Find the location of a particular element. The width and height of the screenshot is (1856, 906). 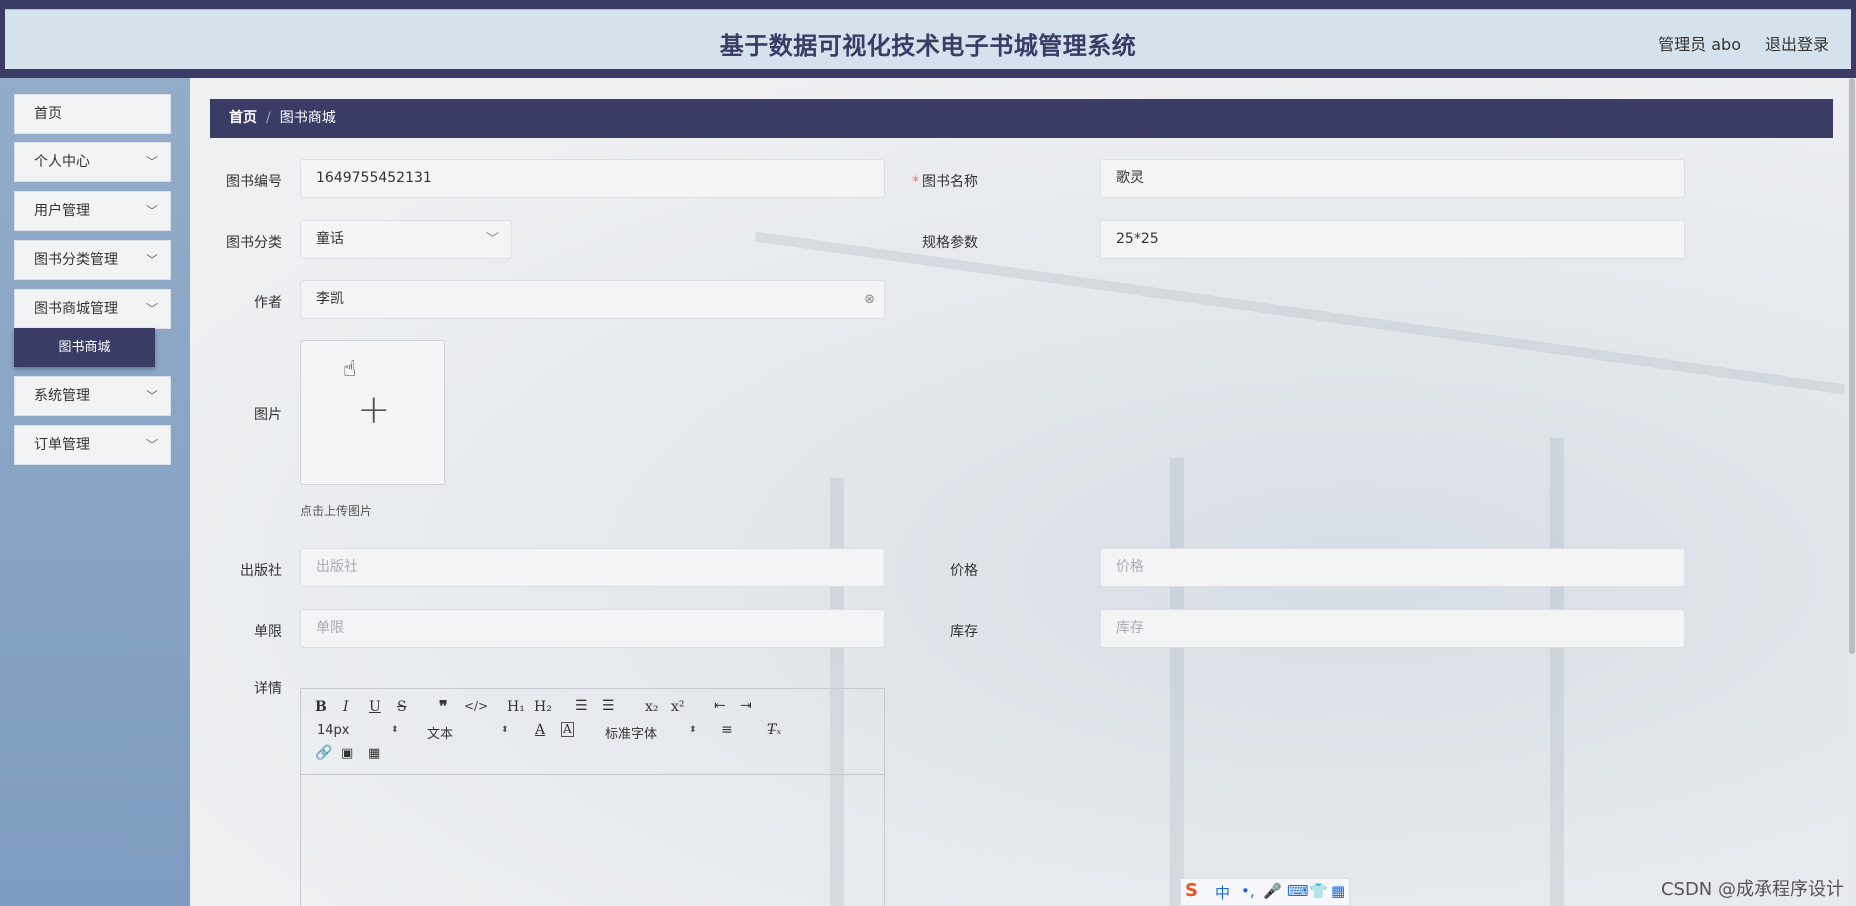

limit-input: 单限 is located at coordinates (592, 628).